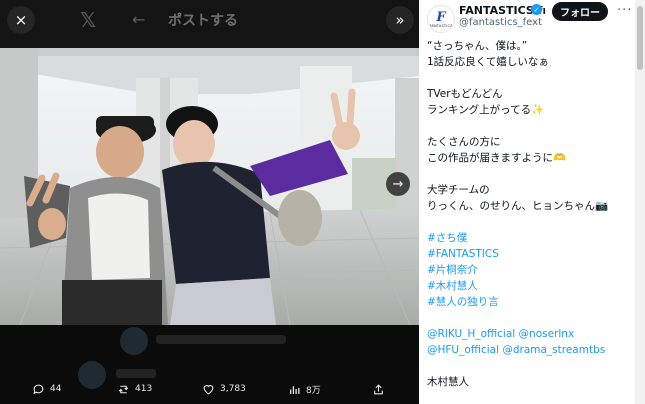  Describe the element at coordinates (463, 350) in the screenshot. I see `mention-link: @HFU_official` at that location.